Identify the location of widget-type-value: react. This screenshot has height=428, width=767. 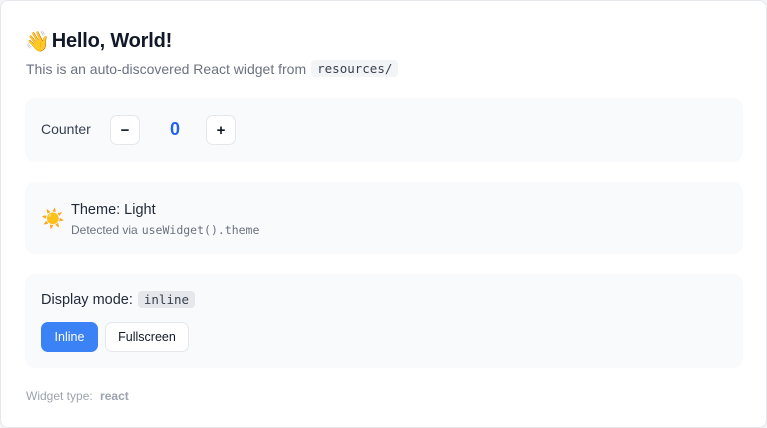
(114, 396).